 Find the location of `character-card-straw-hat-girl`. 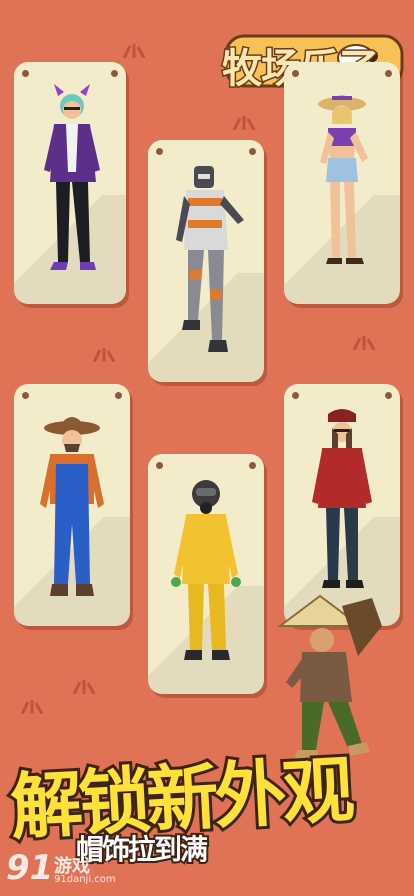

character-card-straw-hat-girl is located at coordinates (342, 183).